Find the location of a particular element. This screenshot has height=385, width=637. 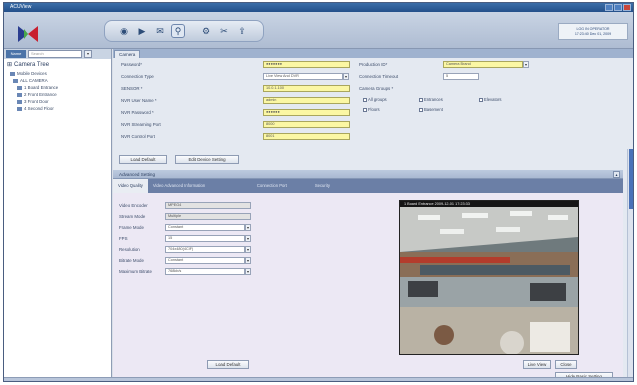

close-window-button is located at coordinates (627, 7).